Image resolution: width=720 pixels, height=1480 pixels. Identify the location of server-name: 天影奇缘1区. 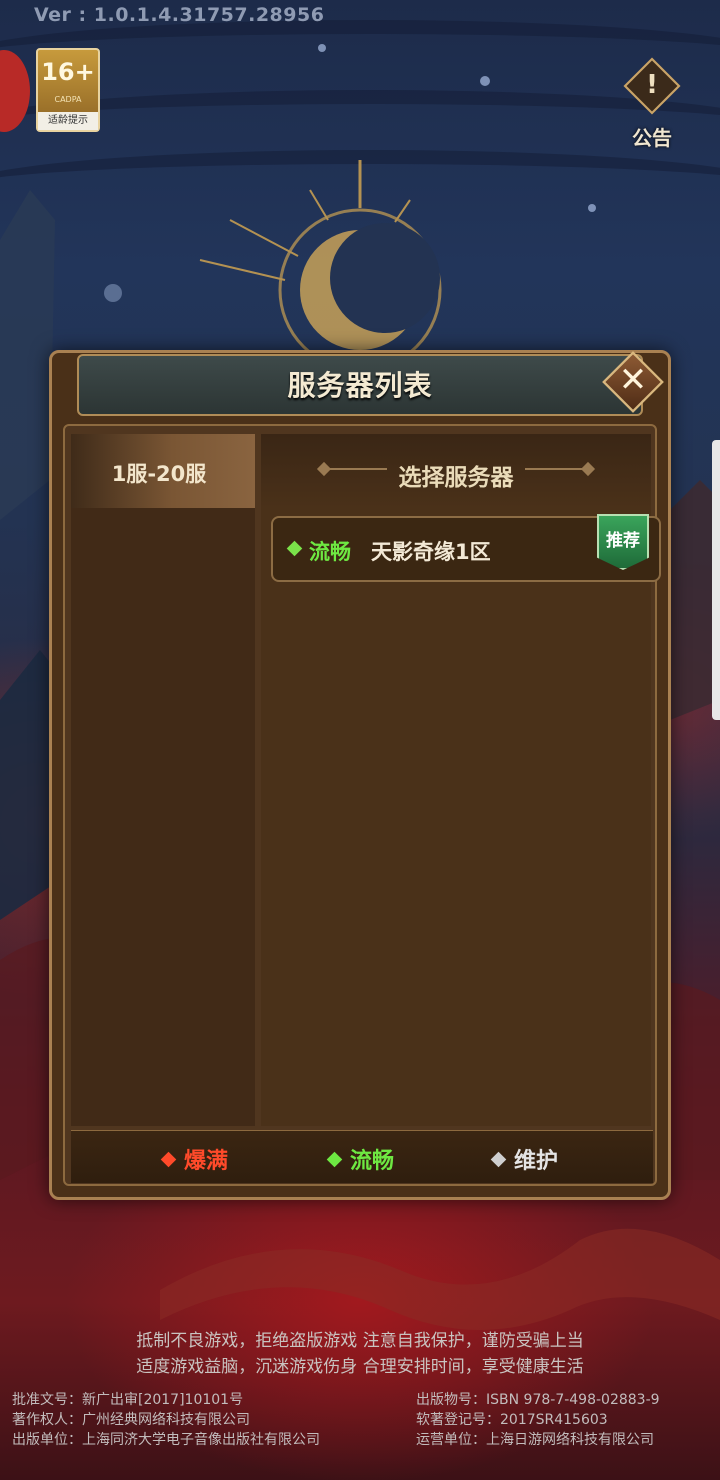
(431, 552).